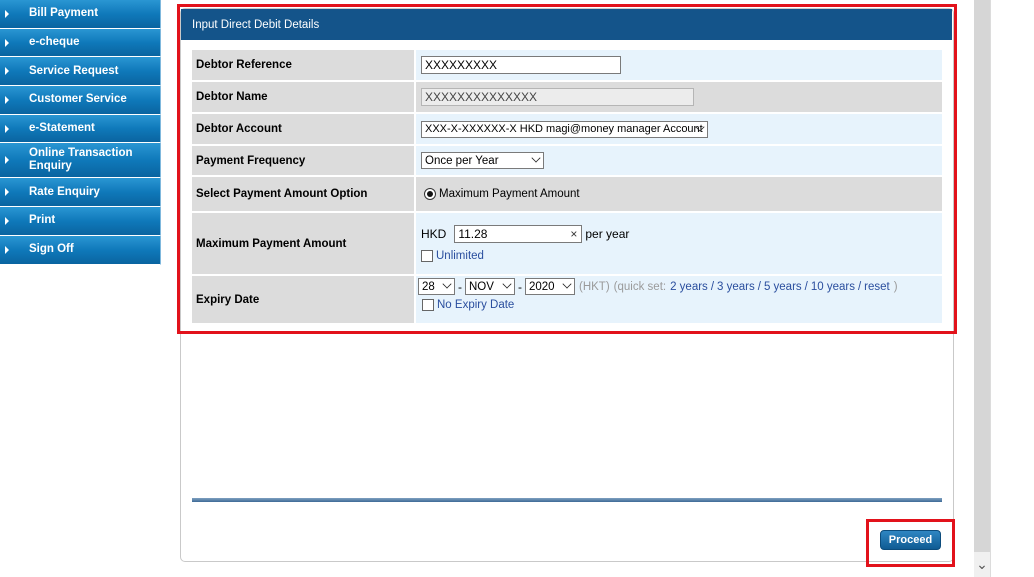 The width and height of the screenshot is (1034, 577). I want to click on sidebar-item-label: Customer Service, so click(78, 99).